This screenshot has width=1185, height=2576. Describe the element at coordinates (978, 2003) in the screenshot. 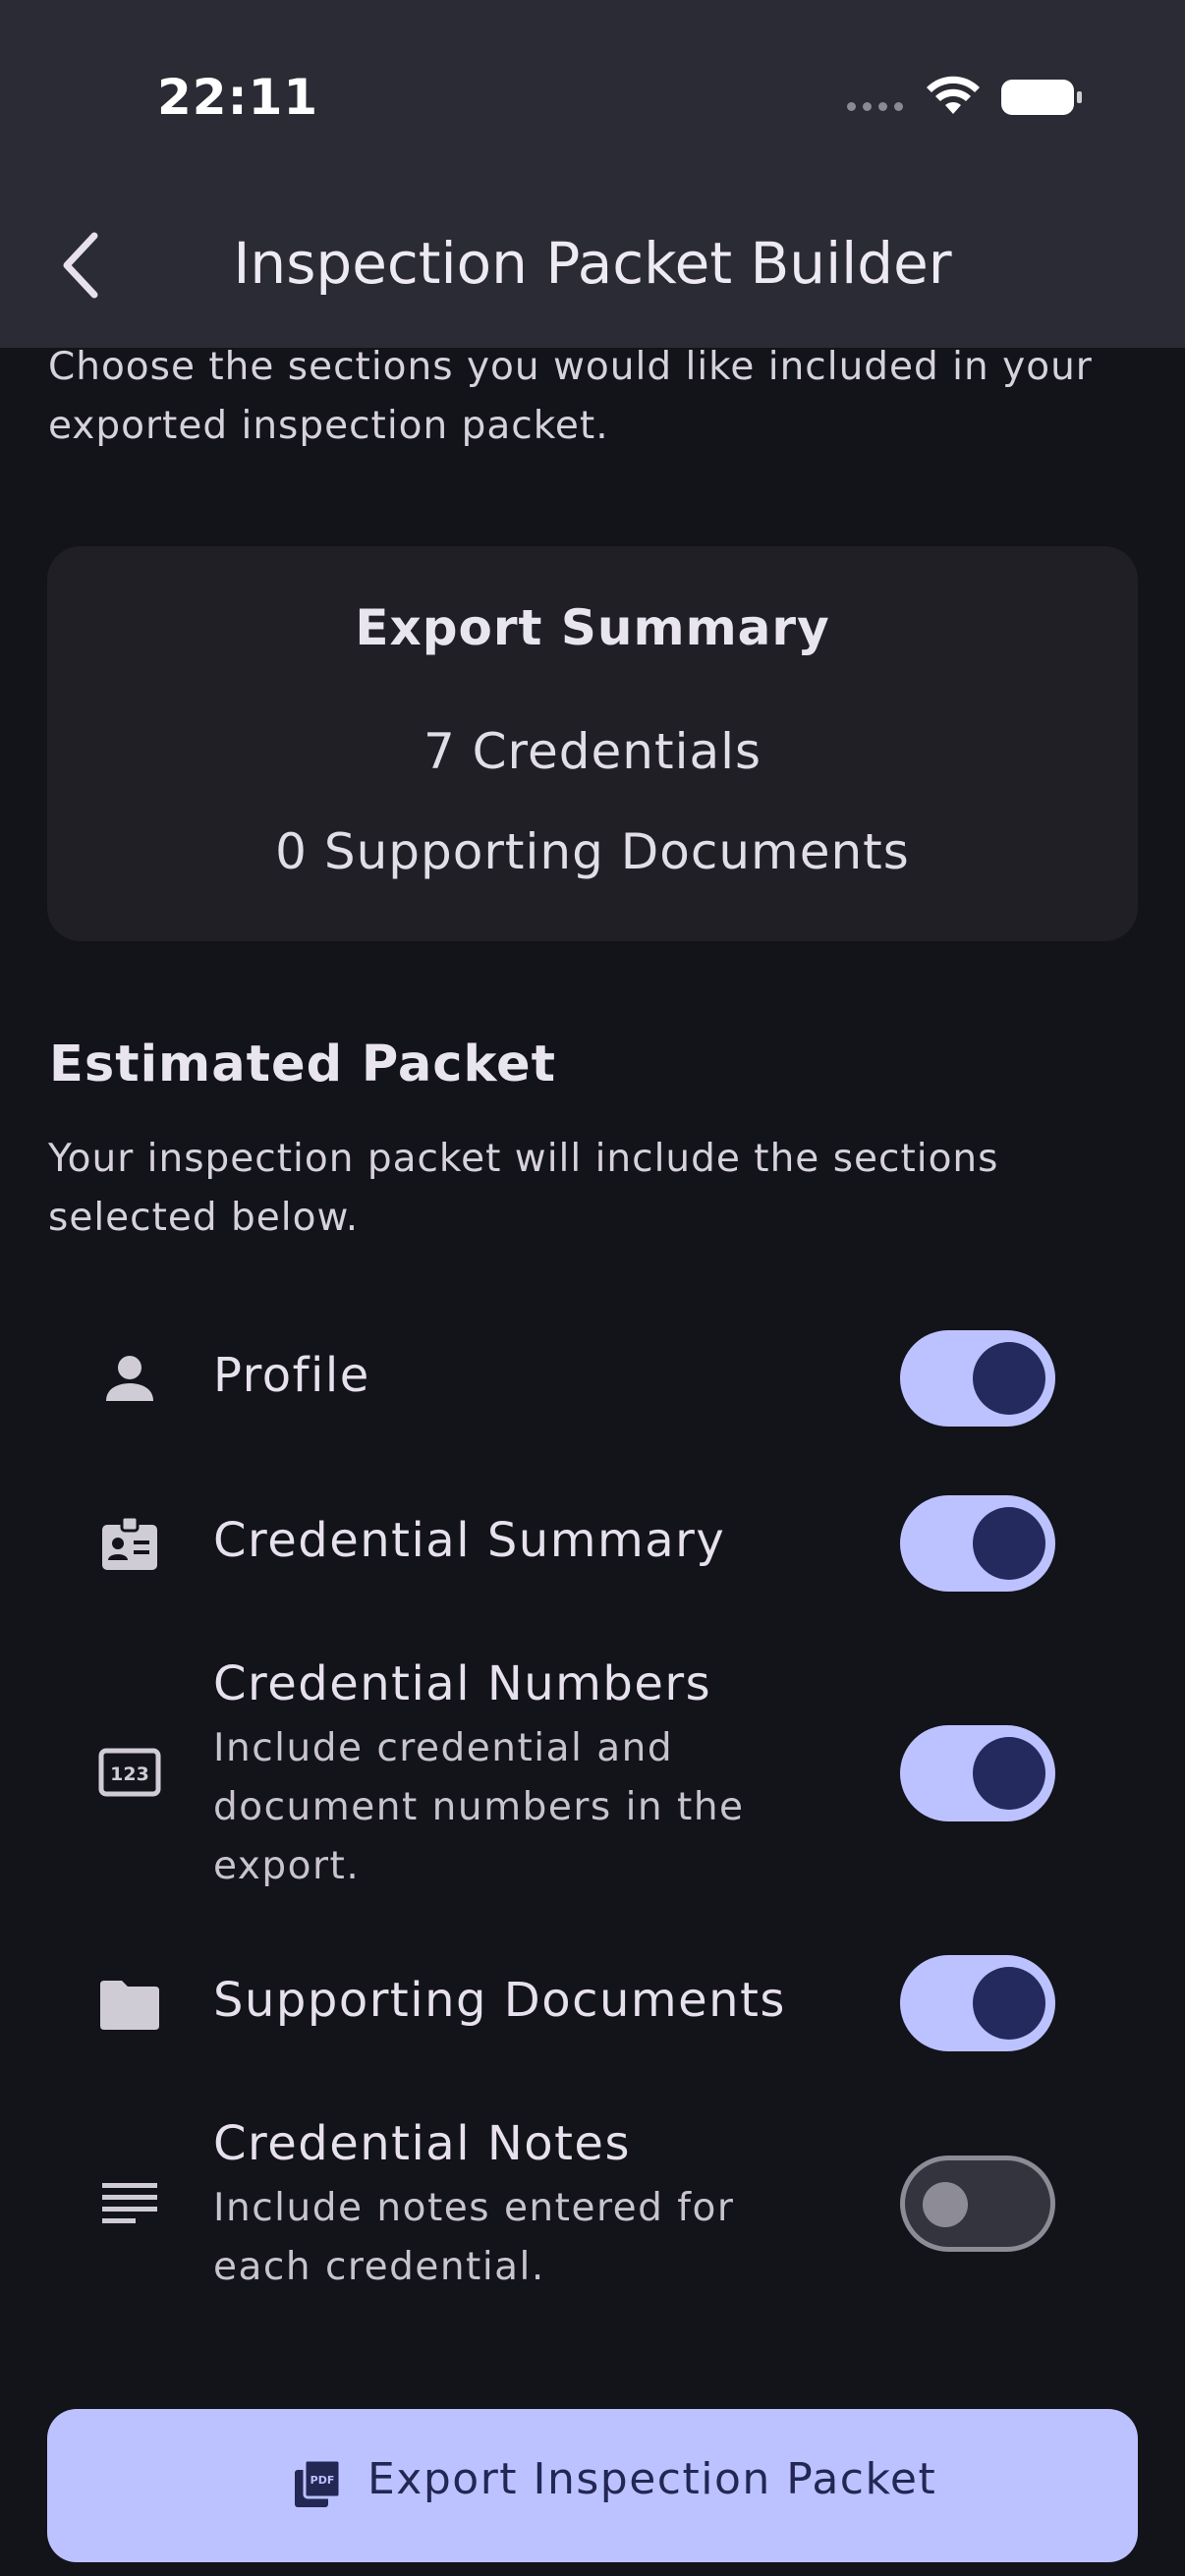

I see `toggle-supporting-documents` at that location.